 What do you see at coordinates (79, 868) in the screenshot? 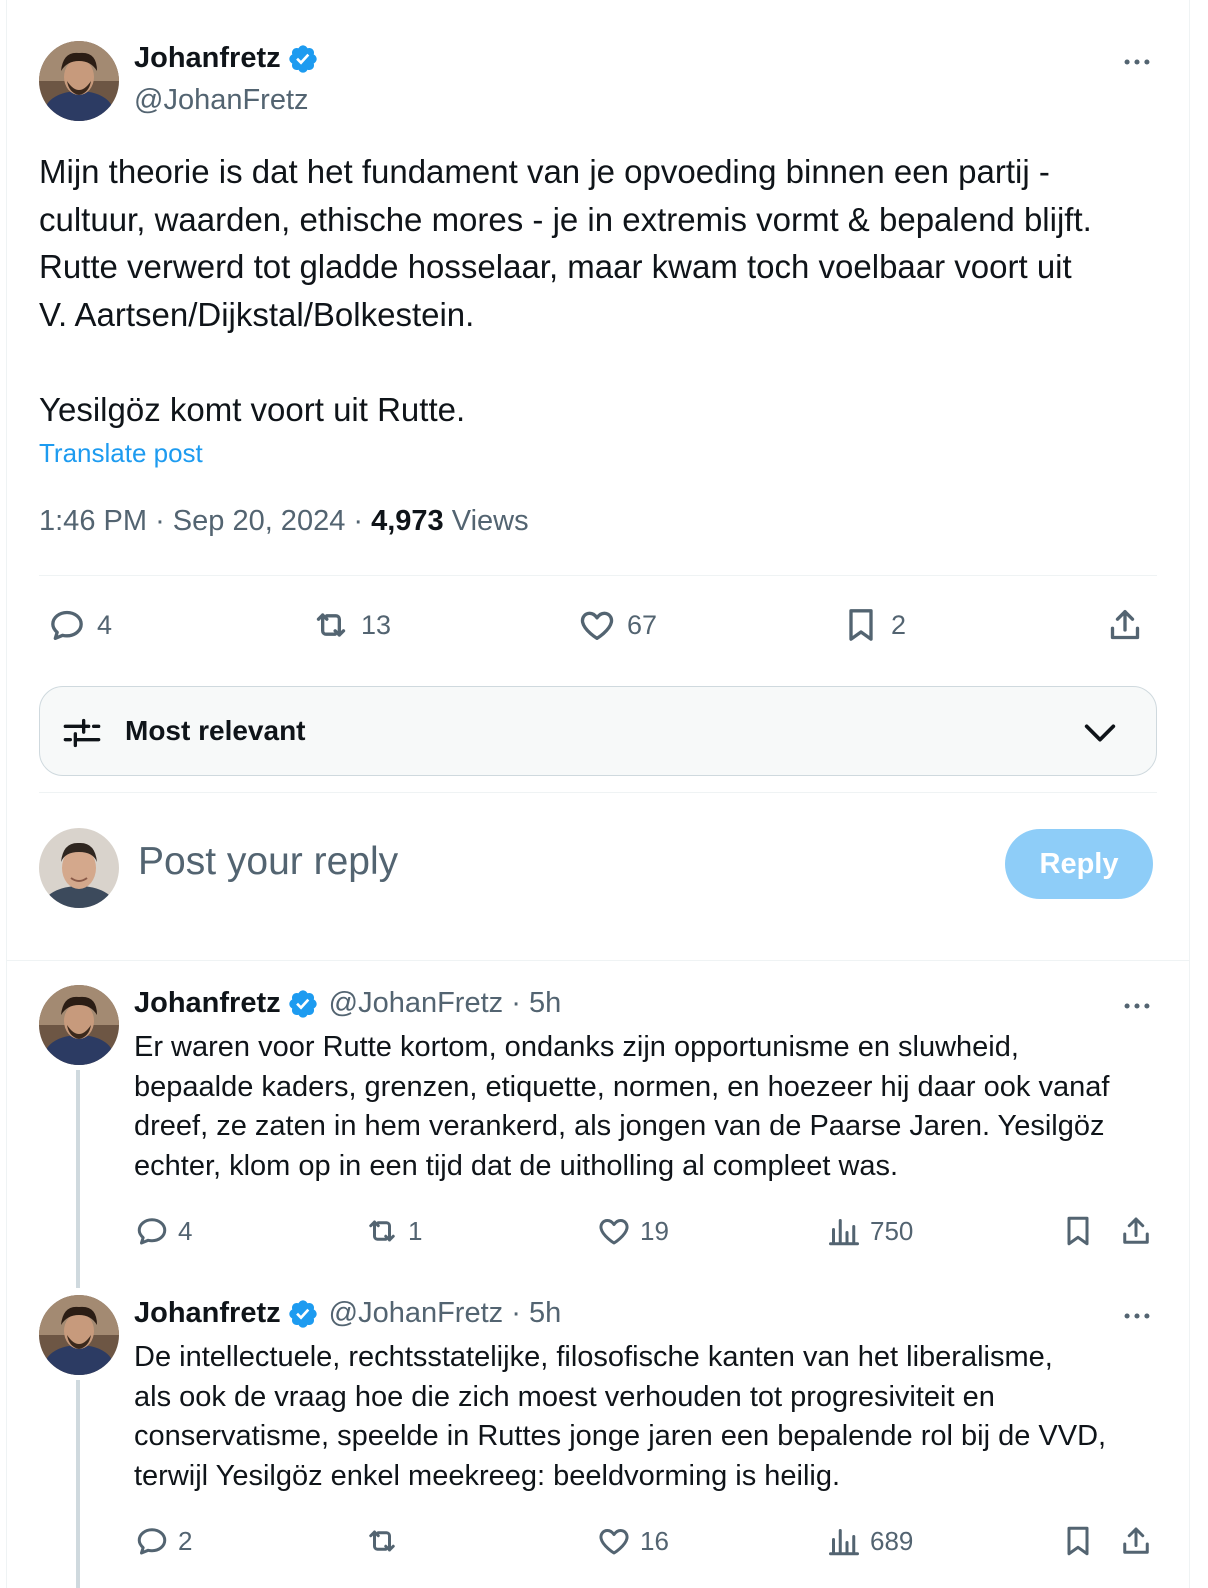
I see `current-user-avatar` at bounding box center [79, 868].